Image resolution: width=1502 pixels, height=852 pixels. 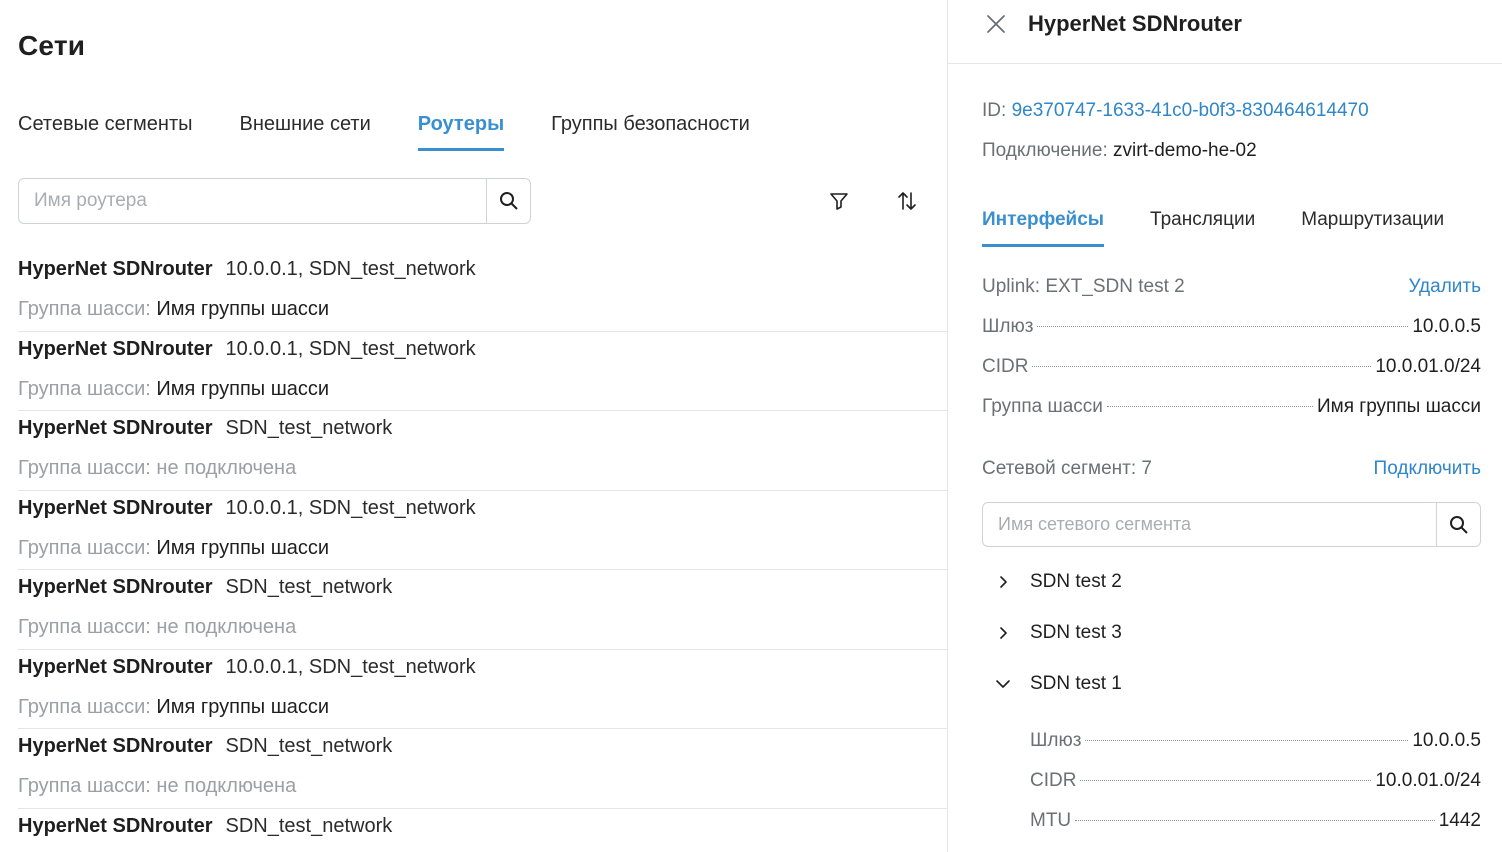 What do you see at coordinates (1202, 226) in the screenshot?
I see `tab-translations: Трансляции` at bounding box center [1202, 226].